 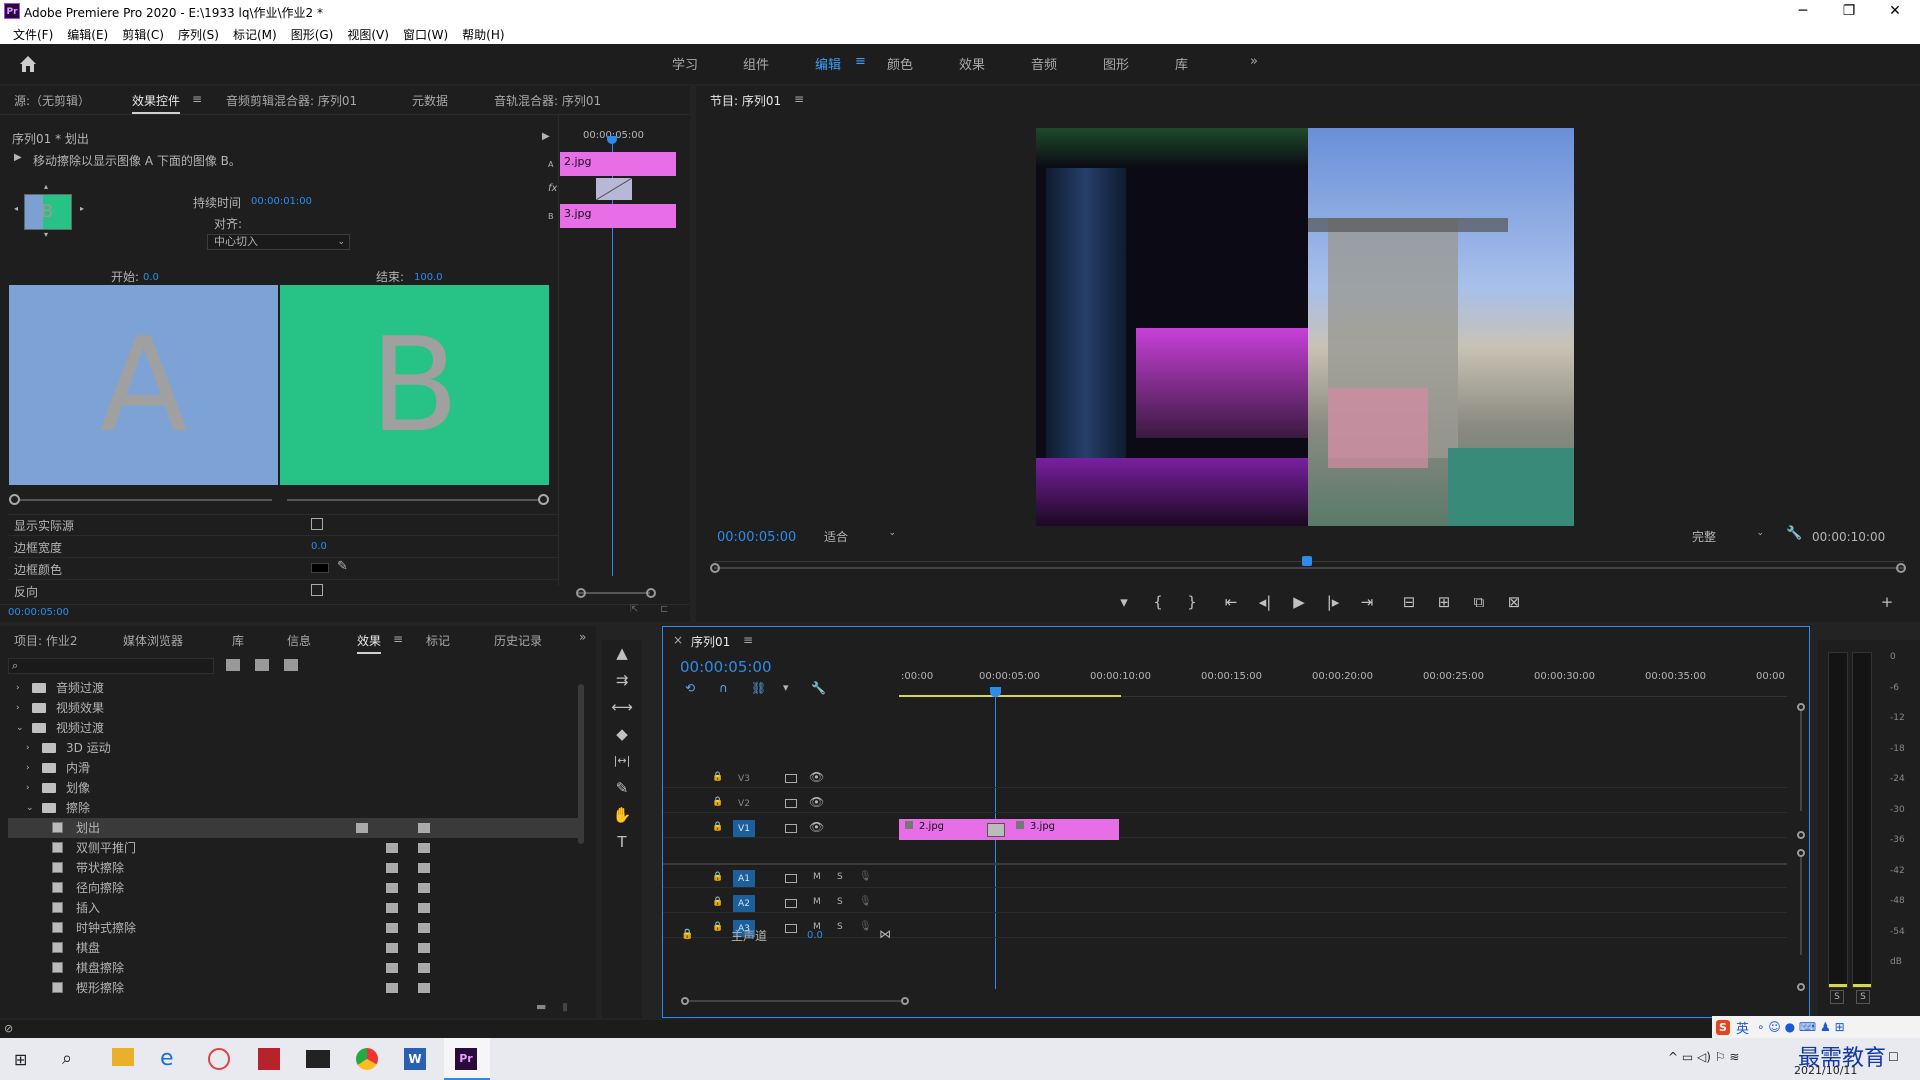 What do you see at coordinates (281, 201) in the screenshot?
I see `duration-value: 00:00:01:00` at bounding box center [281, 201].